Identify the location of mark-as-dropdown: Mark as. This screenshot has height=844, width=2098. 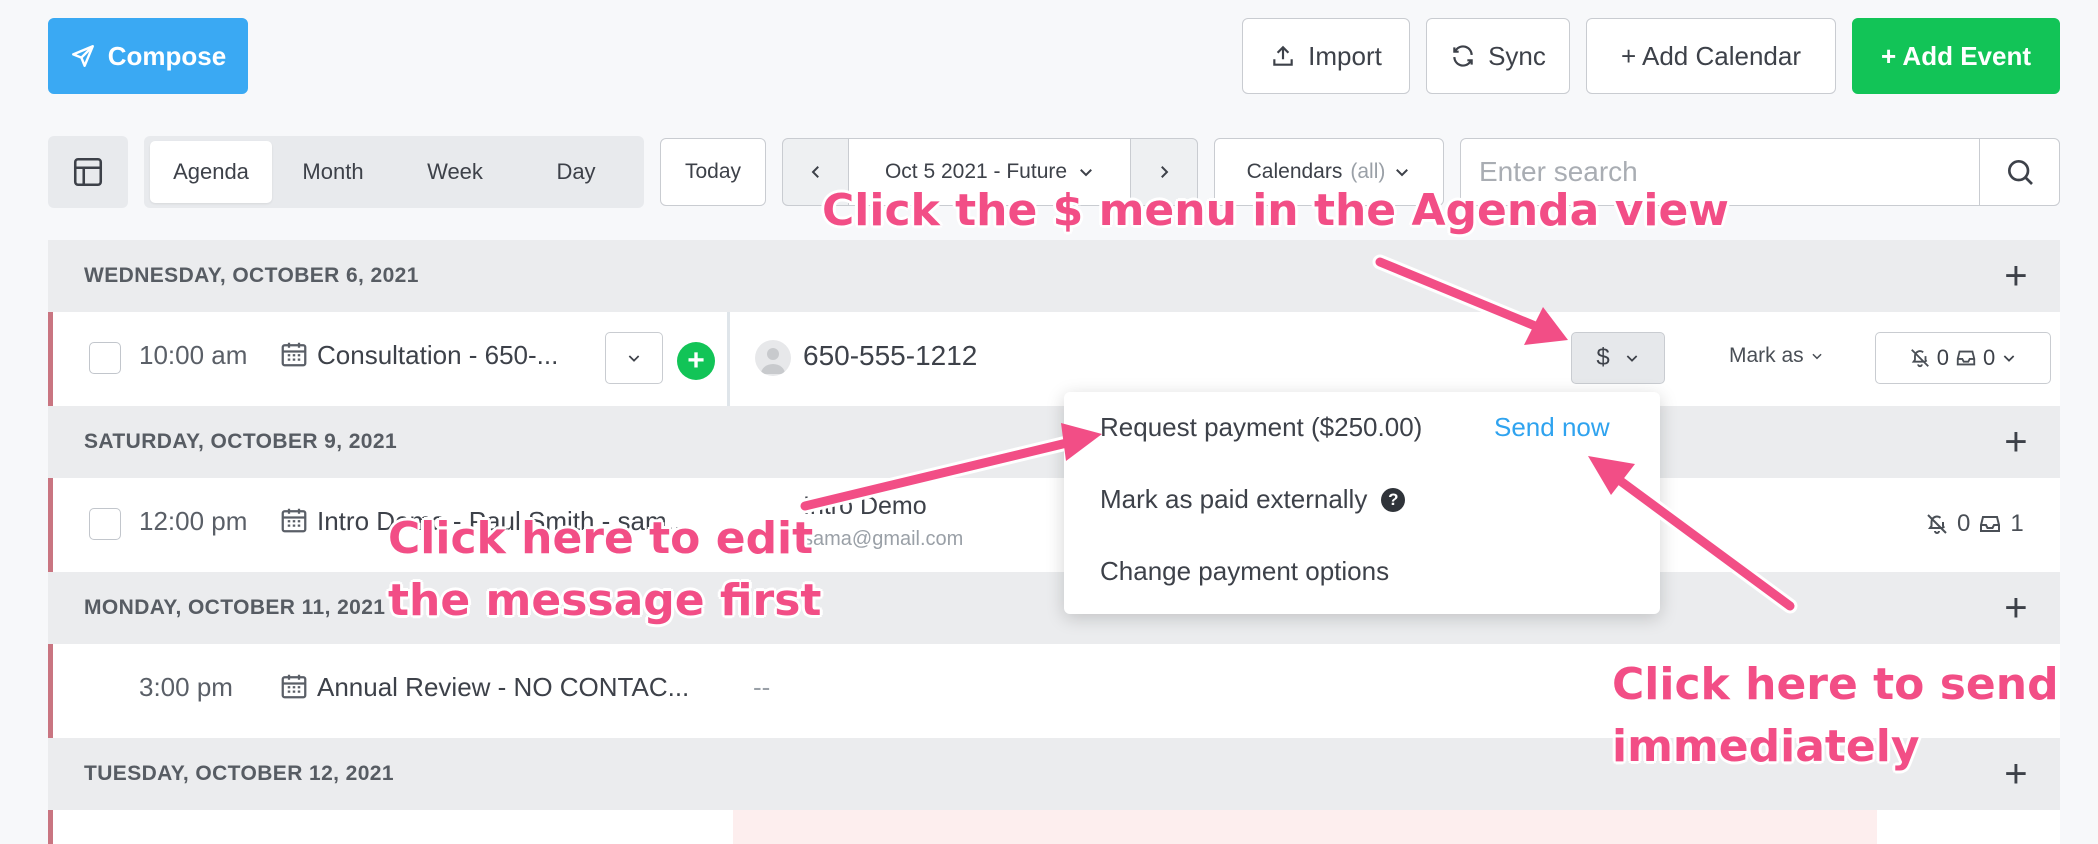
(1776, 356).